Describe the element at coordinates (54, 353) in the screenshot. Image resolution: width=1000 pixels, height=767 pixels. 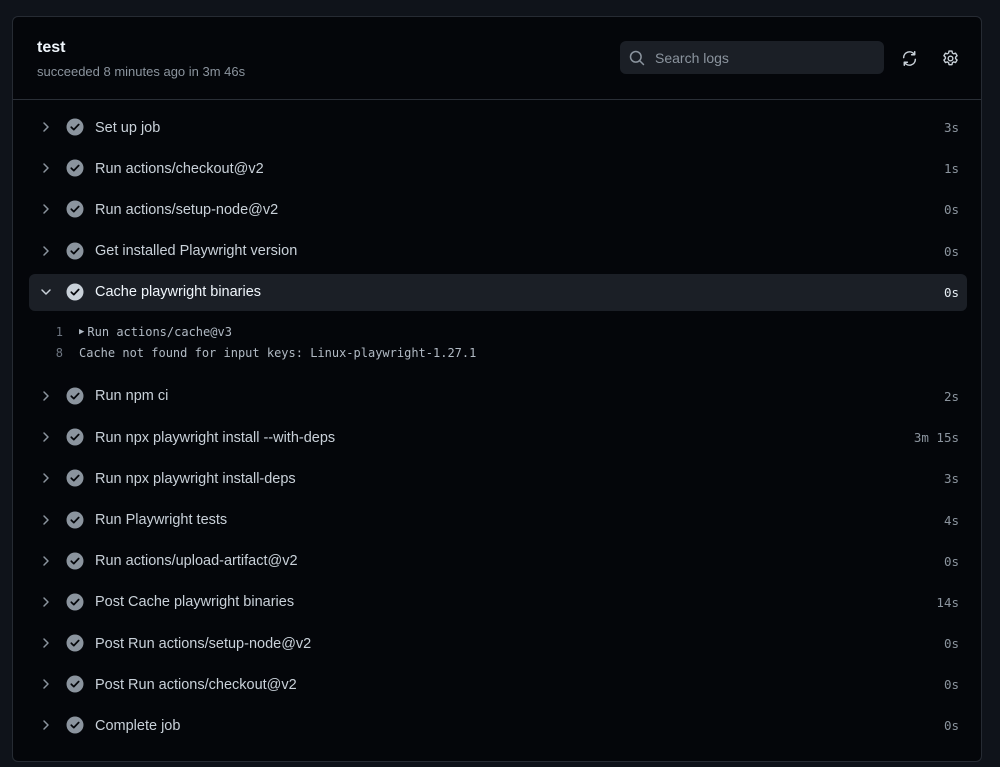
I see `line-number: 8` at that location.